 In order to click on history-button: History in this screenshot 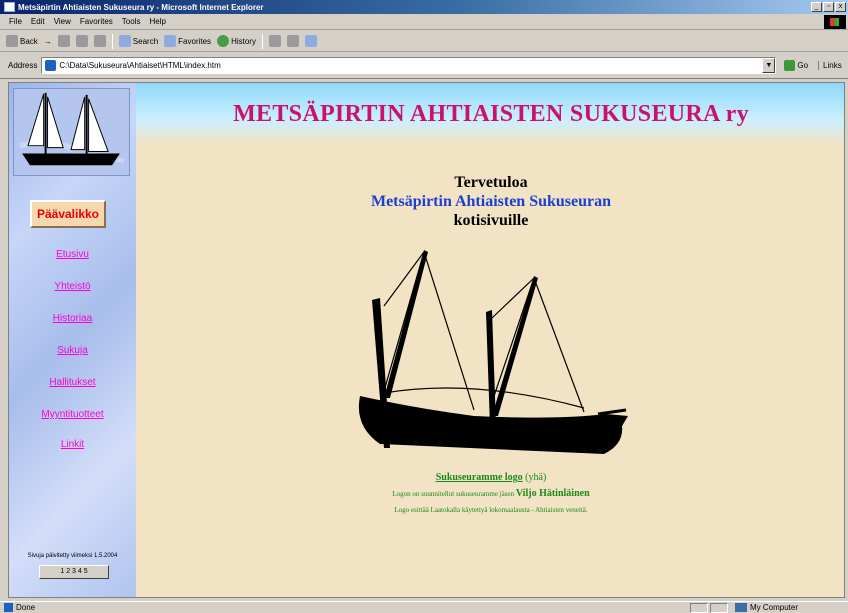, I will do `click(236, 41)`.